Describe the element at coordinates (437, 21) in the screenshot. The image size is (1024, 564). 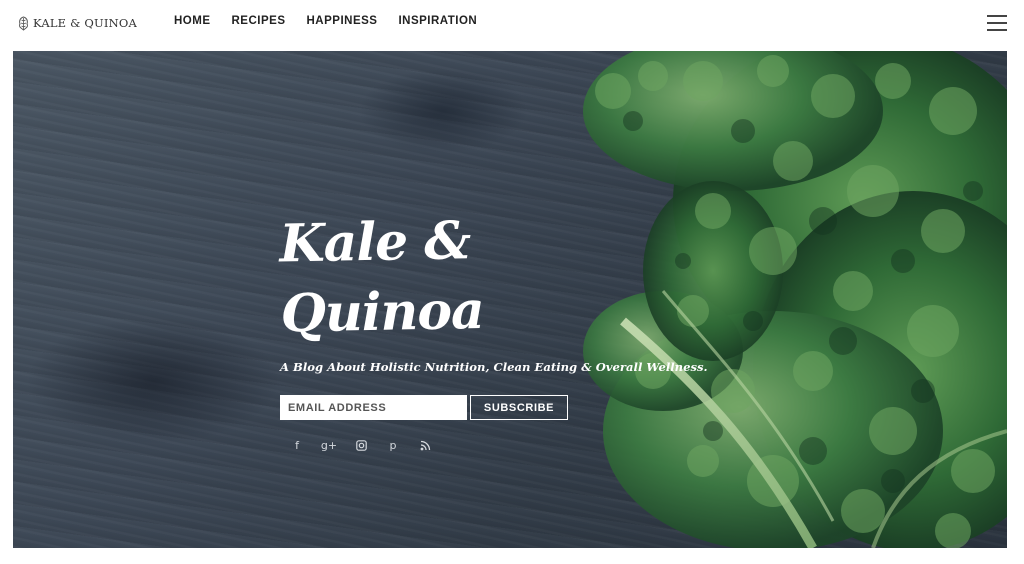
I see `nav-inspiration: INSPIRATION` at that location.